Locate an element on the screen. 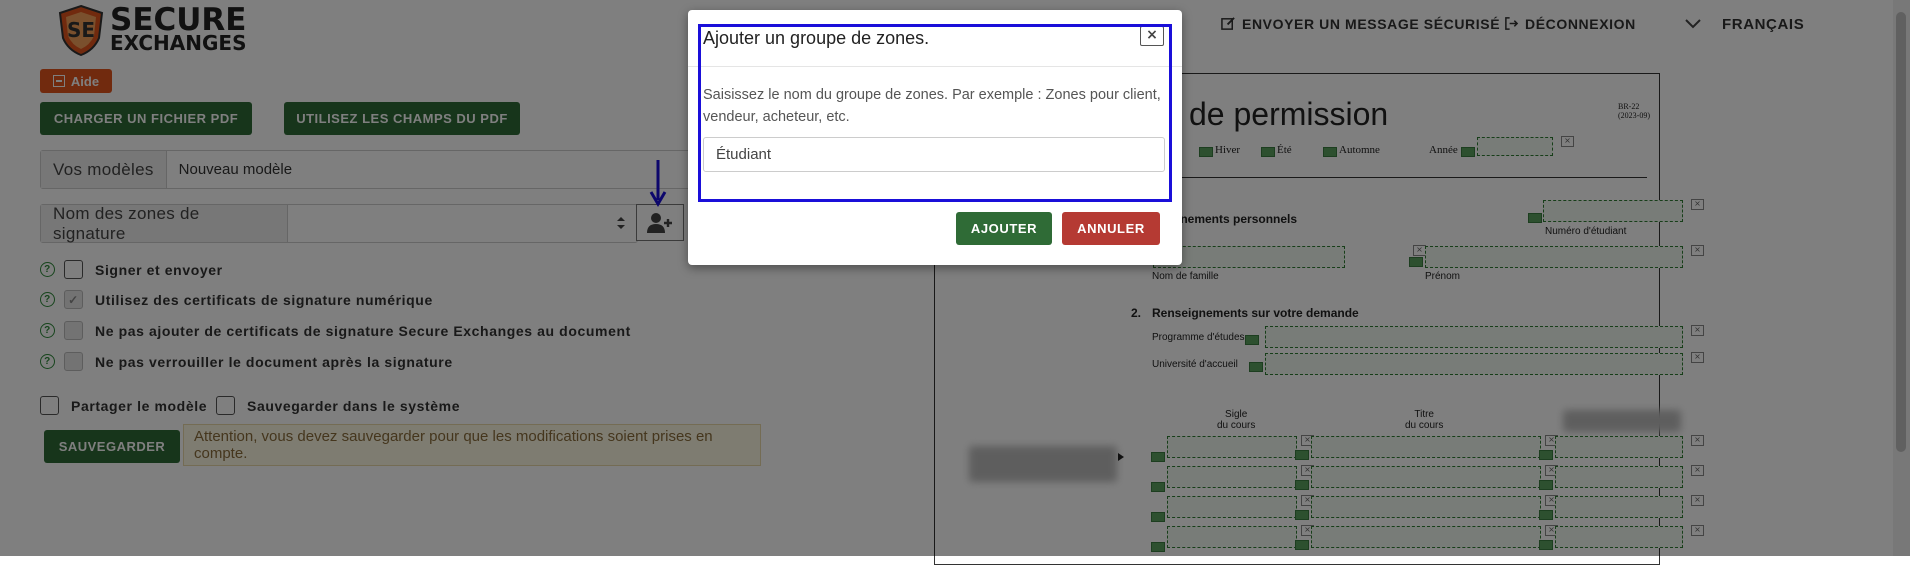 This screenshot has height=565, width=1910. add-button: AJOUTER is located at coordinates (1004, 228).